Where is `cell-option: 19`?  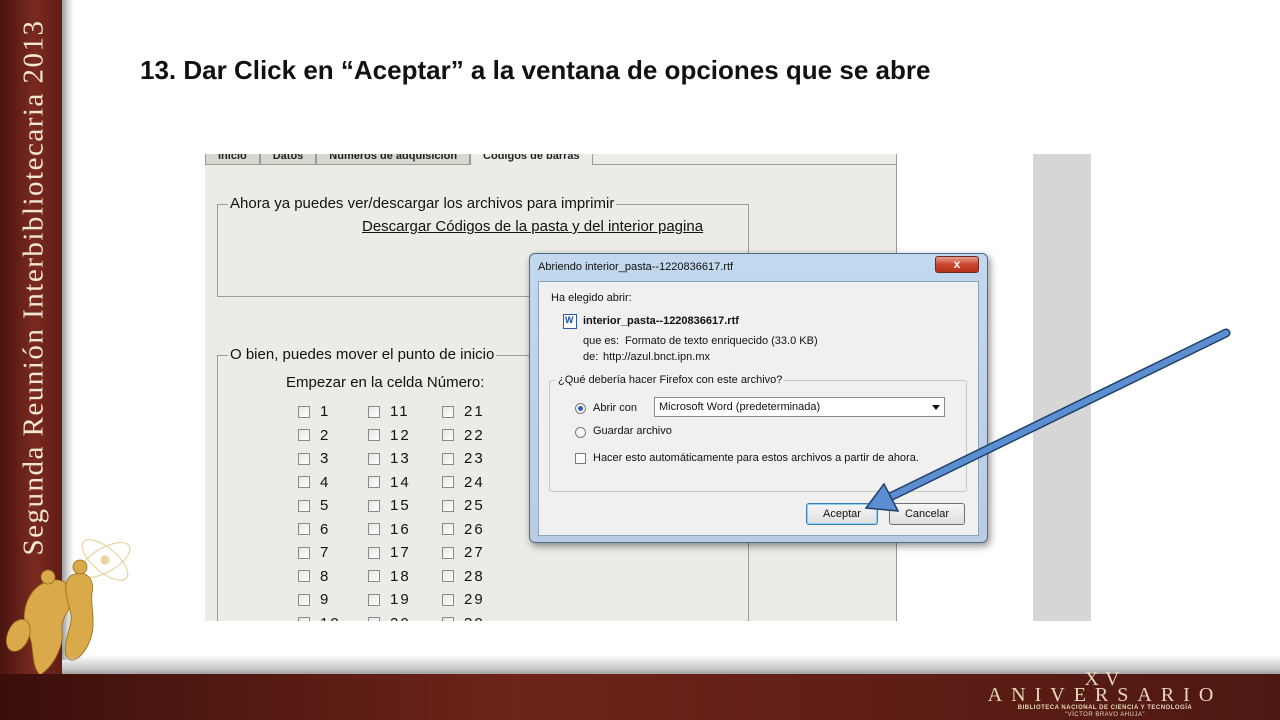
cell-option: 19 is located at coordinates (405, 599).